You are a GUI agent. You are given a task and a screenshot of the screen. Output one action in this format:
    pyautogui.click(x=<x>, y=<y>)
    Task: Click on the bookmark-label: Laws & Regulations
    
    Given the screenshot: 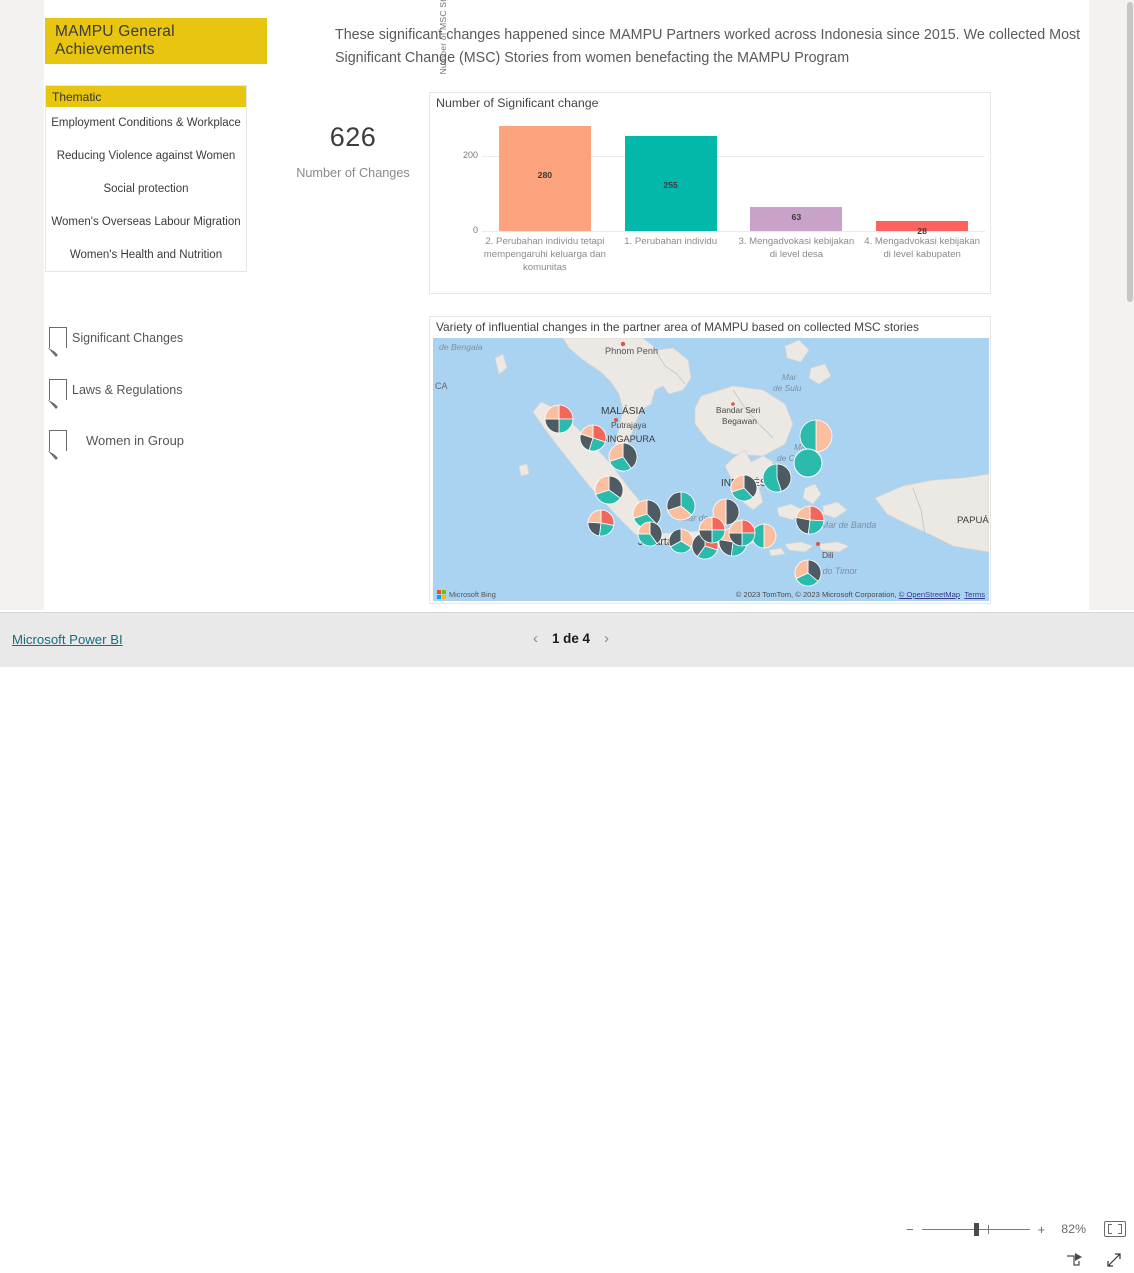 What is the action you would take?
    pyautogui.click(x=127, y=389)
    